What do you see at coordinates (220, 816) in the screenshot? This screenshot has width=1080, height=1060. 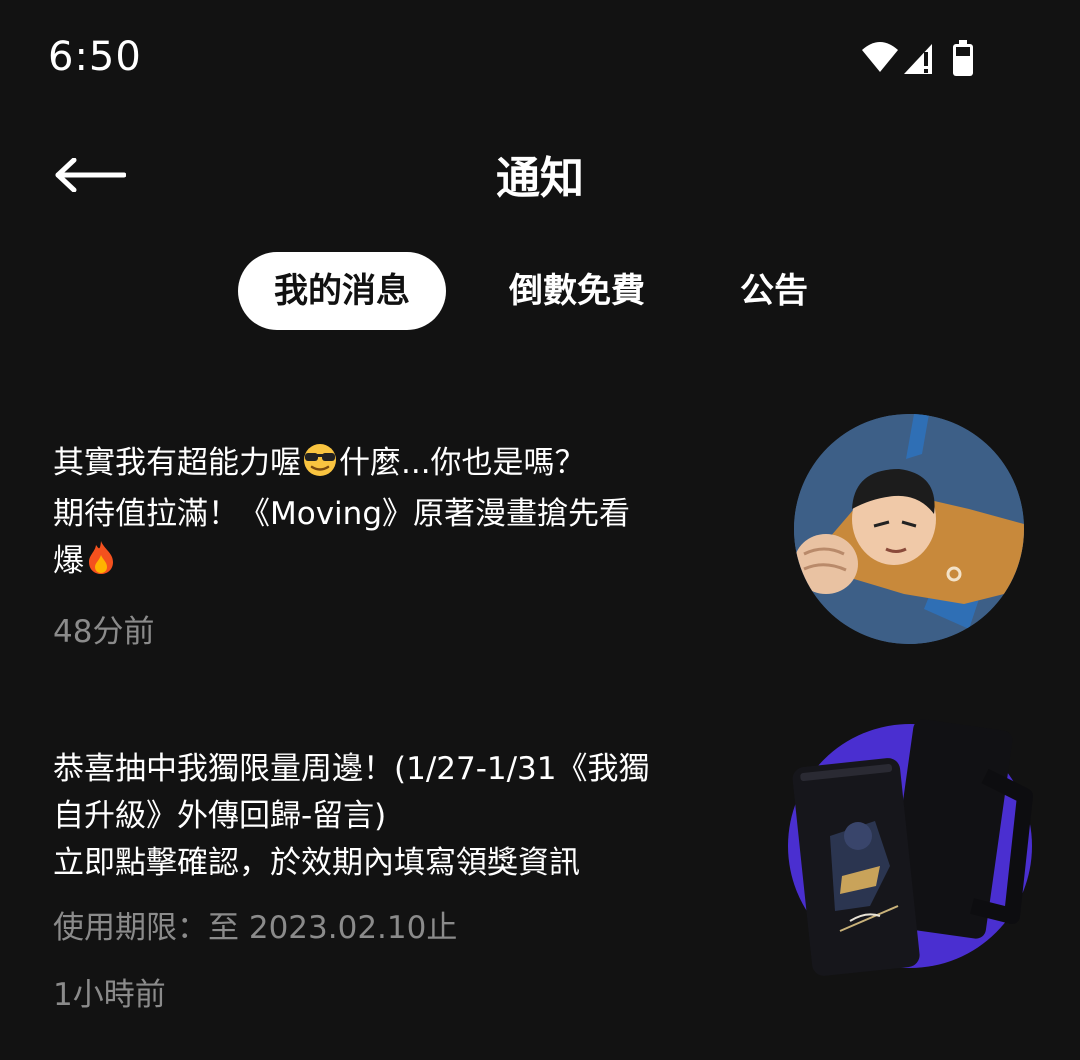 I see `notification-message-line: 自升級》外傳回歸-留言)` at bounding box center [220, 816].